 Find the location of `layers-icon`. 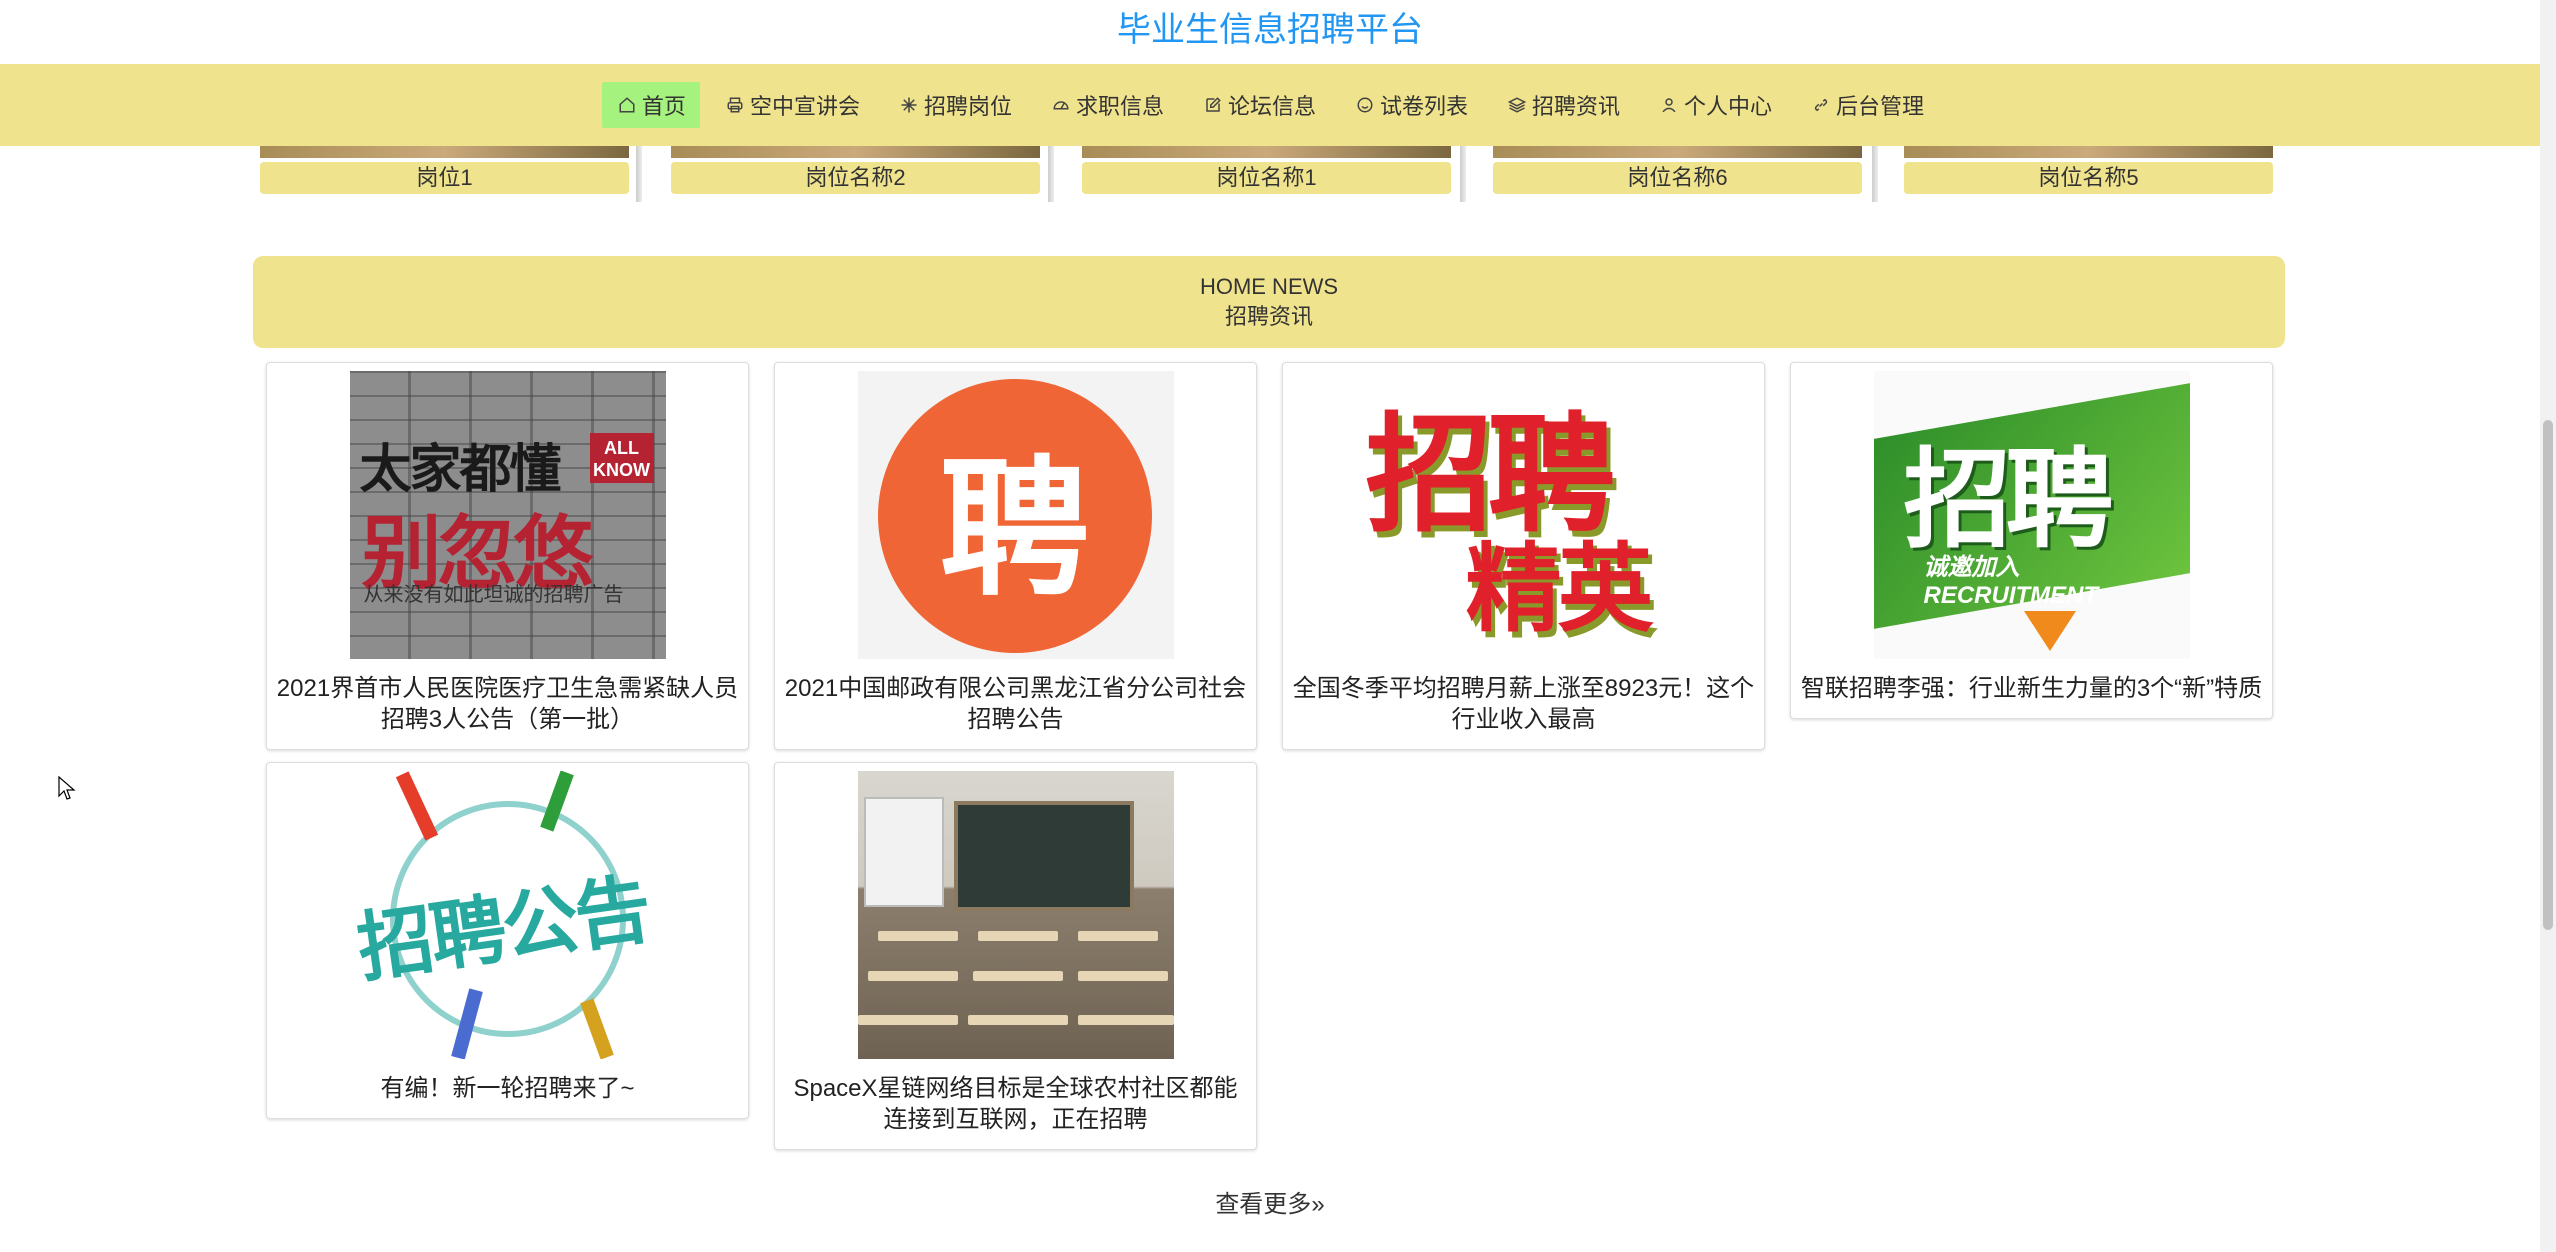

layers-icon is located at coordinates (1517, 105).